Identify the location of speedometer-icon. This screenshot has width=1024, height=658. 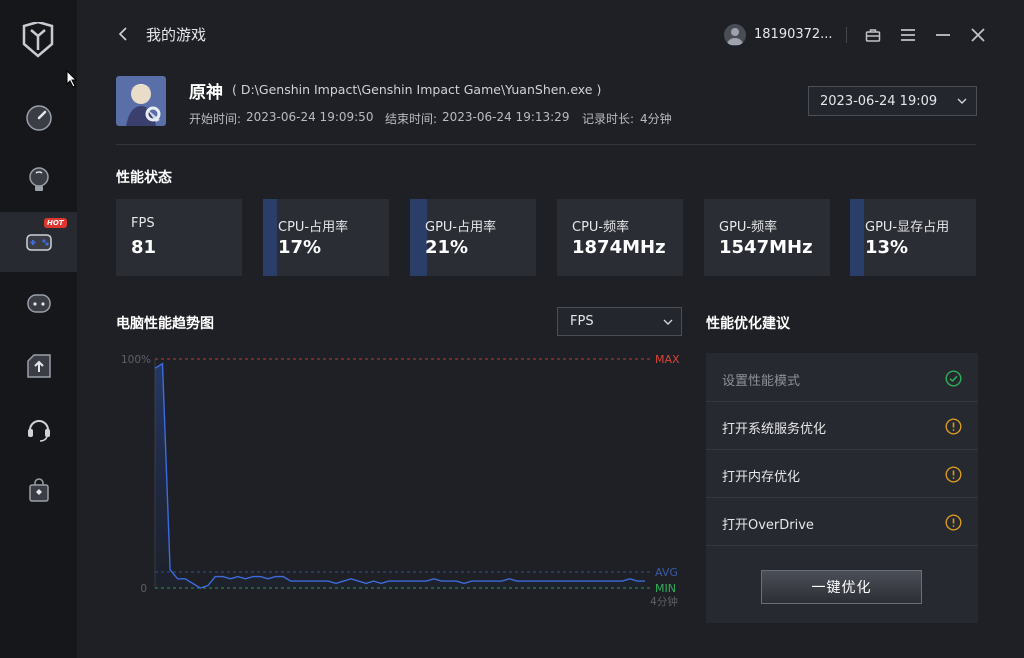
(38, 118).